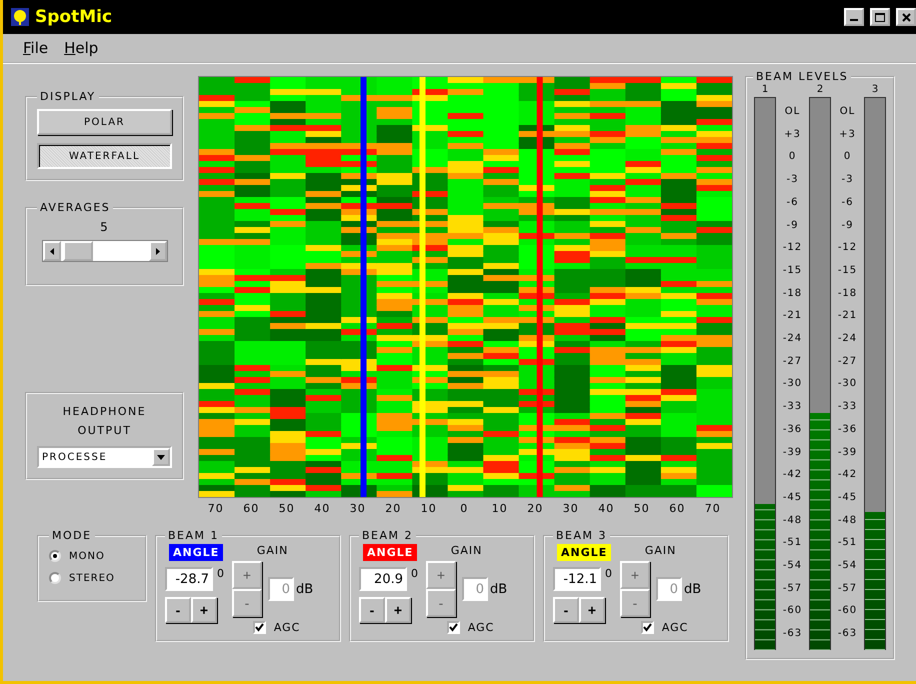 This screenshot has width=916, height=684. I want to click on scale-label: -54, so click(848, 566).